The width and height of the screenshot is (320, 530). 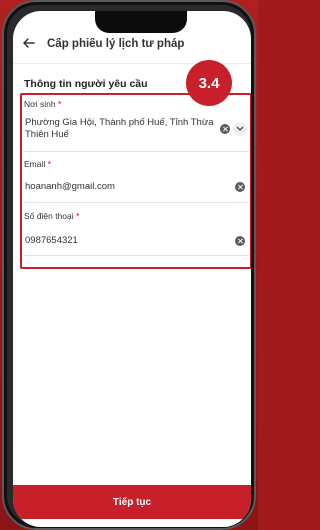 What do you see at coordinates (70, 186) in the screenshot?
I see `email-value: hoananh@gmail.com` at bounding box center [70, 186].